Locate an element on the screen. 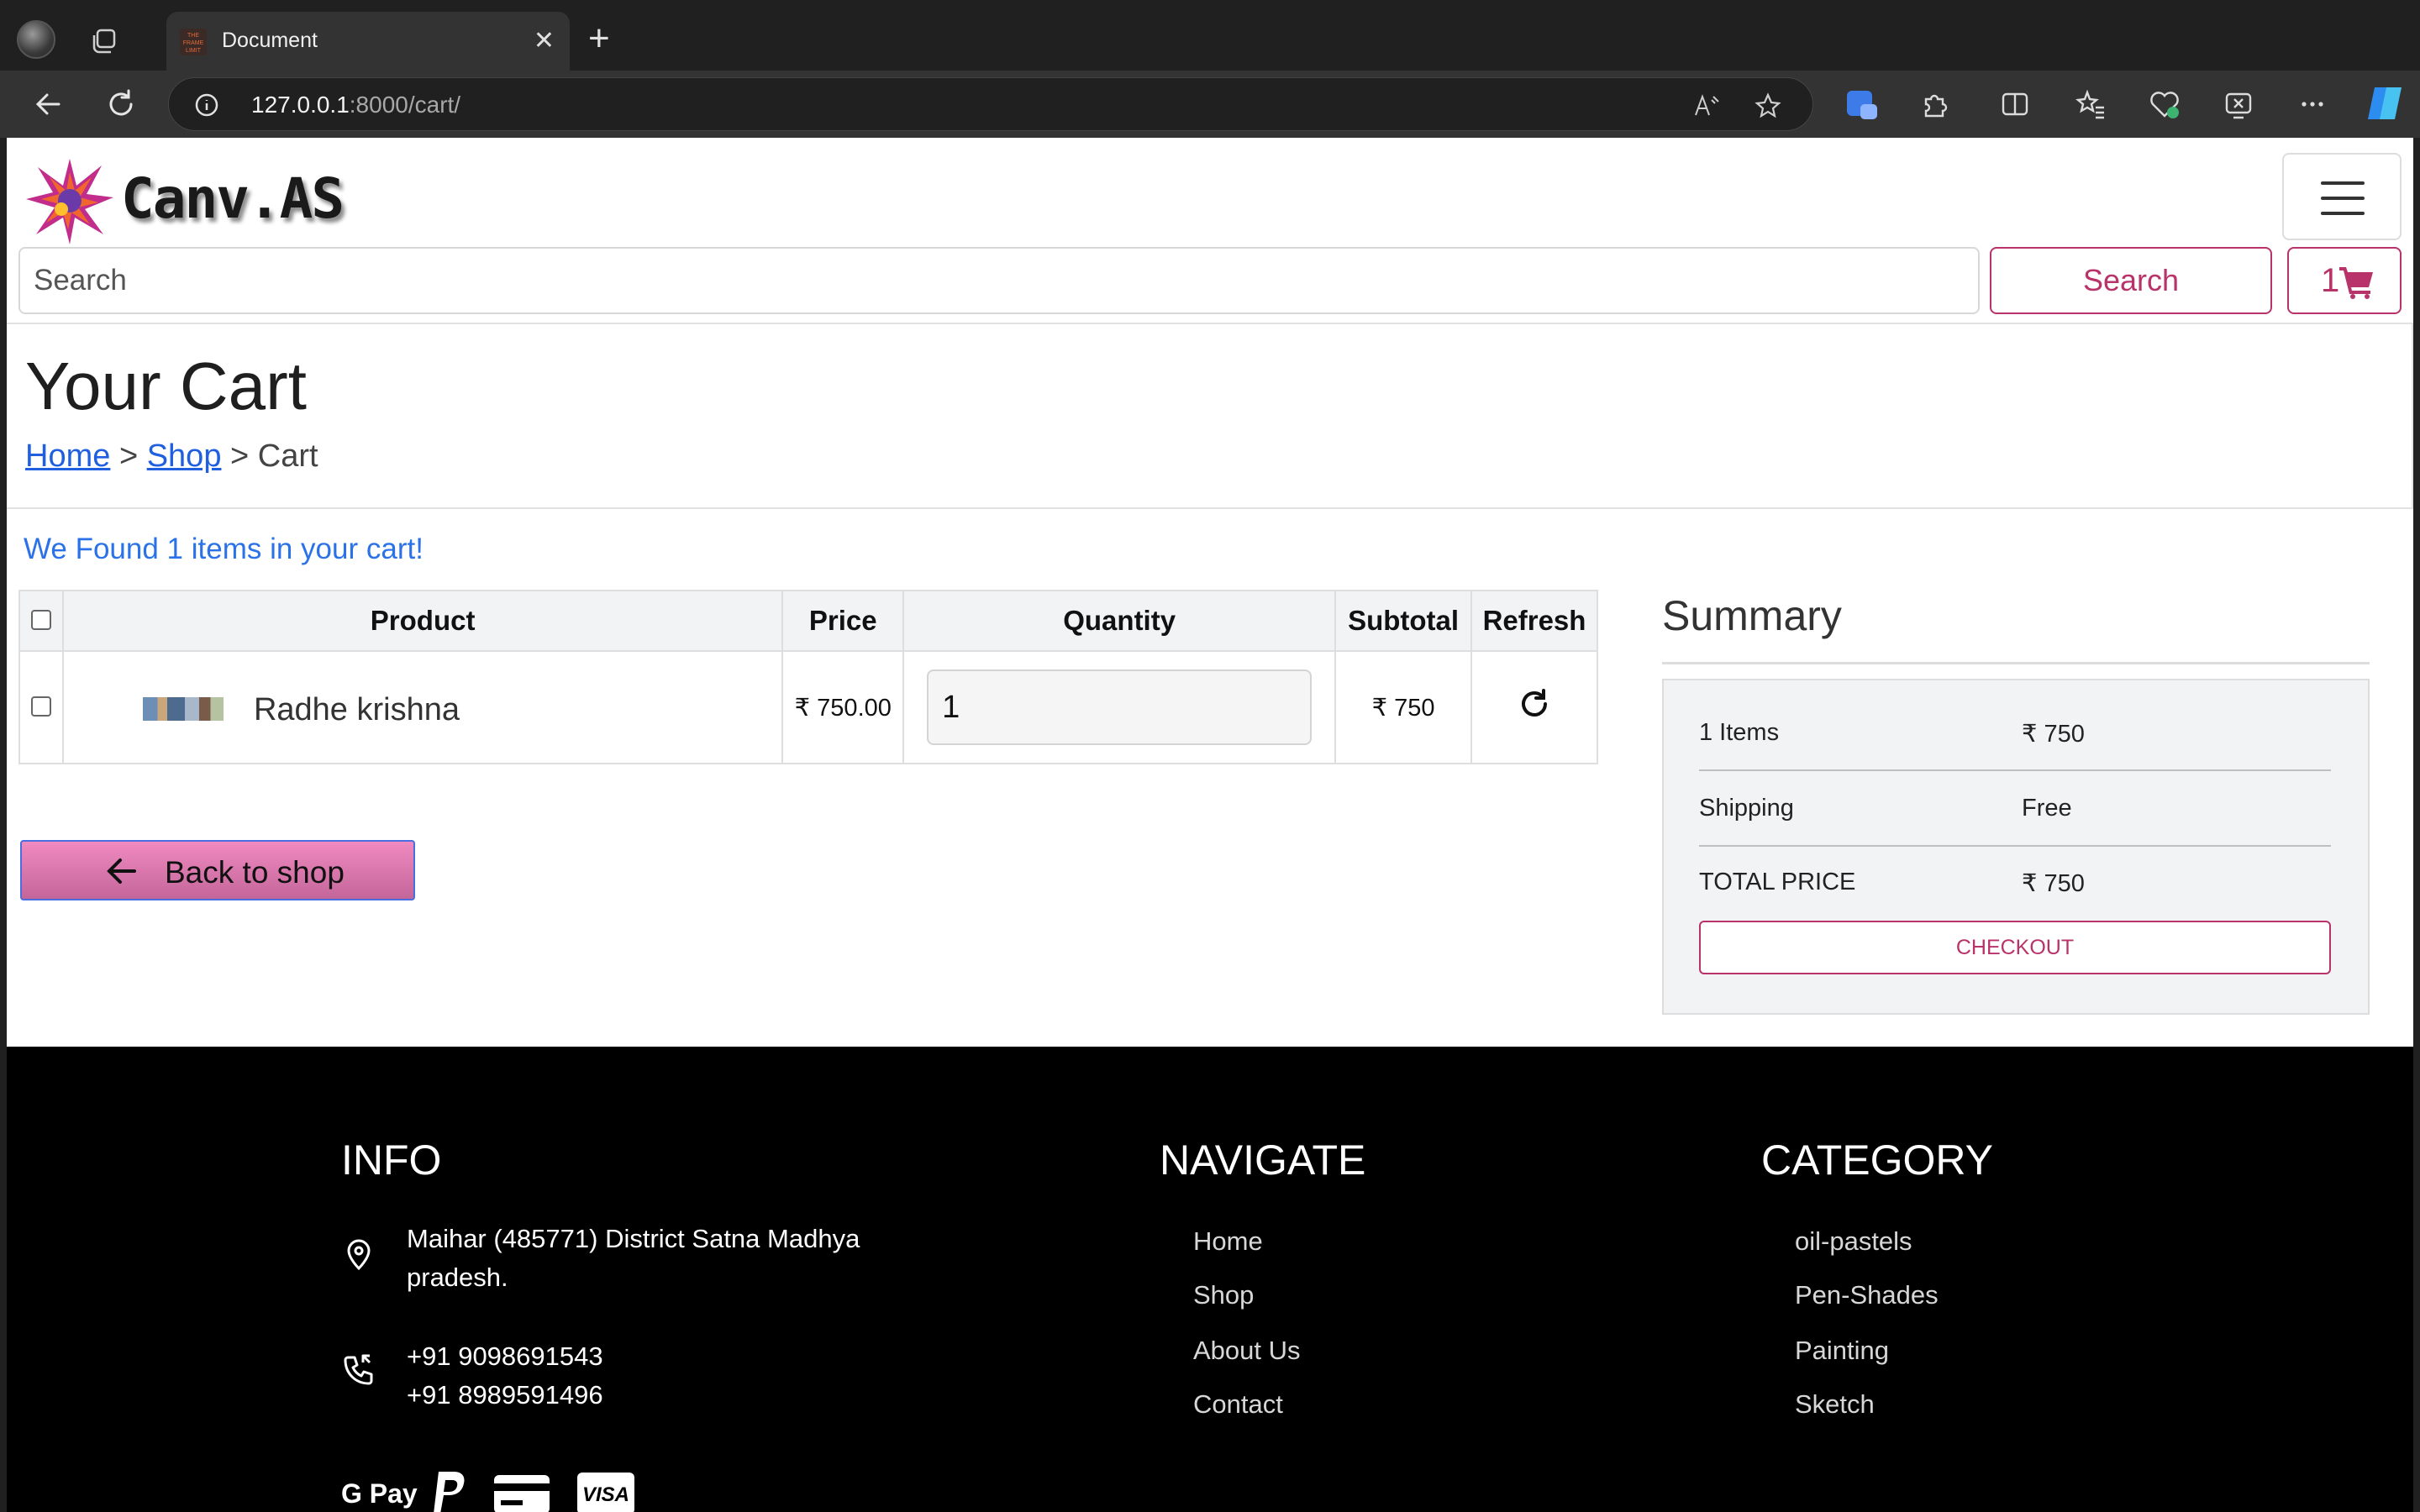 The height and width of the screenshot is (1512, 2420). new-tab-icon: + is located at coordinates (599, 38).